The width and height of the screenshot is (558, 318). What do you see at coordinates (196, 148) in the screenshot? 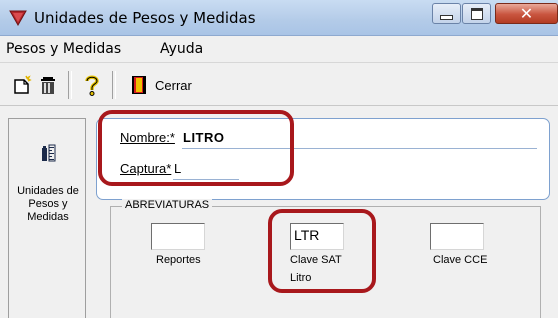
I see `highlight-nombre-captura` at bounding box center [196, 148].